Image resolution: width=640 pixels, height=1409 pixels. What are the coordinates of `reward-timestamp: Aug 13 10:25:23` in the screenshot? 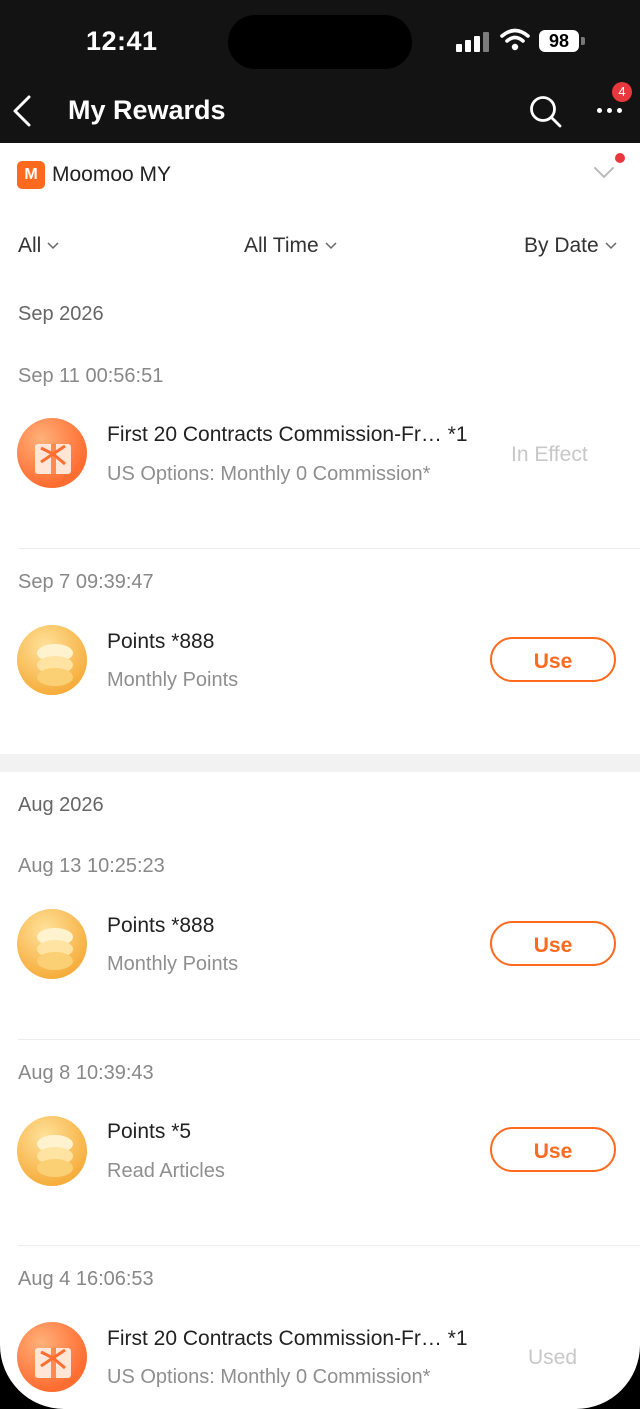 It's located at (91, 866).